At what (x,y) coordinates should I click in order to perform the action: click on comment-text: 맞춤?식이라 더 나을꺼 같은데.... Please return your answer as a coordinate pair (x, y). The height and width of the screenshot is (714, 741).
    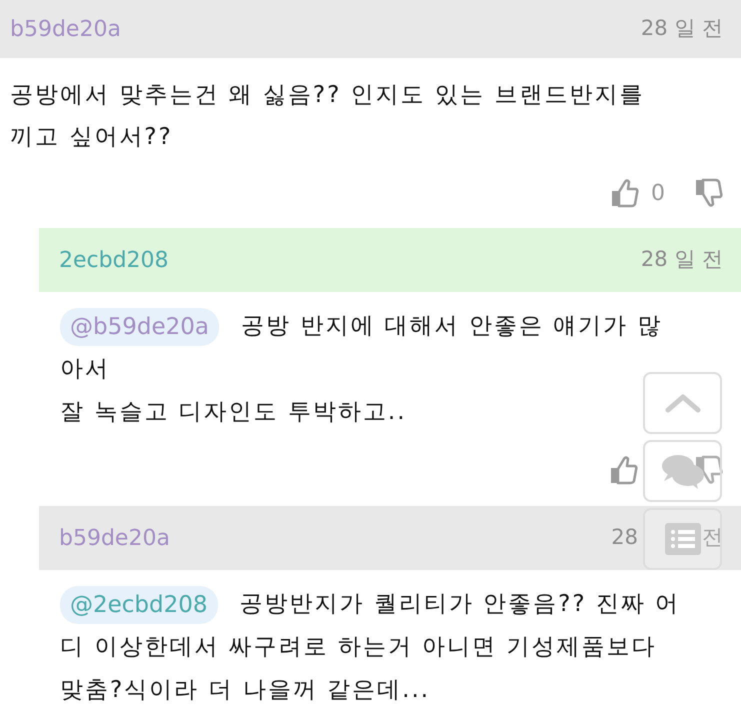
    Looking at the image, I should click on (245, 690).